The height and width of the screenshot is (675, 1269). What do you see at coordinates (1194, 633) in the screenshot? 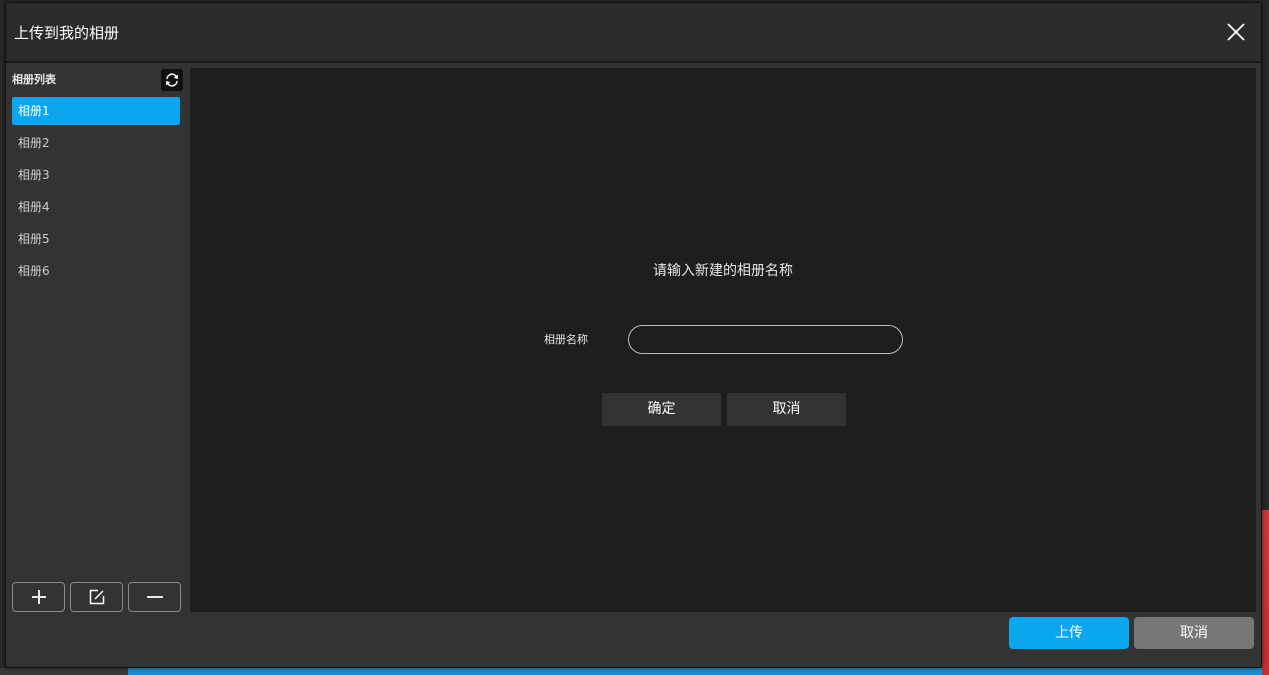
I see `cancel-button: 取消` at bounding box center [1194, 633].